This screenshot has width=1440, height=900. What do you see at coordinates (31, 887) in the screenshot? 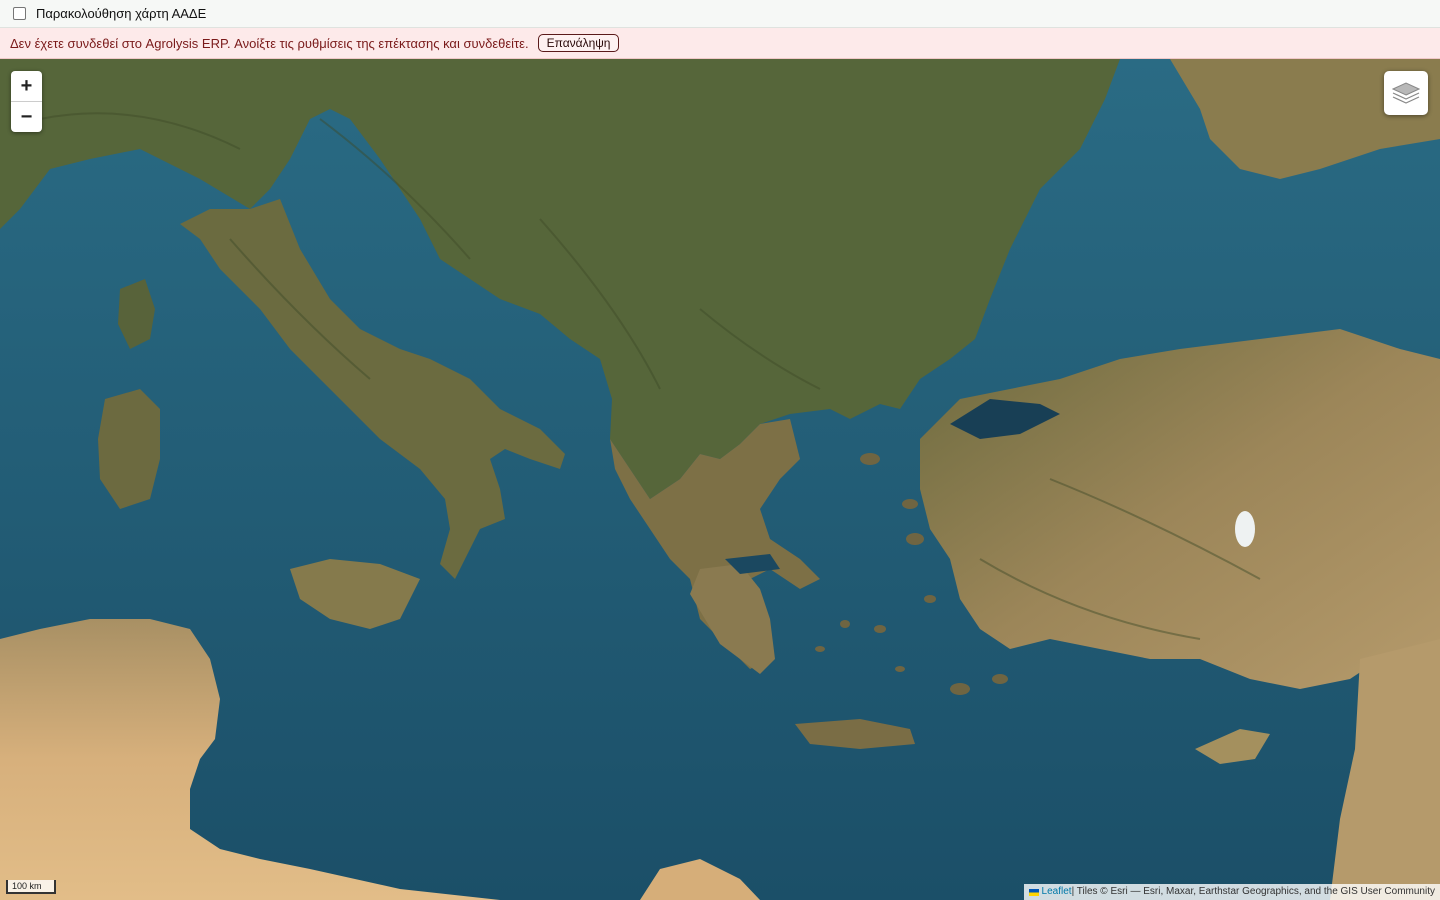
I see `scale-bar: 100 km` at bounding box center [31, 887].